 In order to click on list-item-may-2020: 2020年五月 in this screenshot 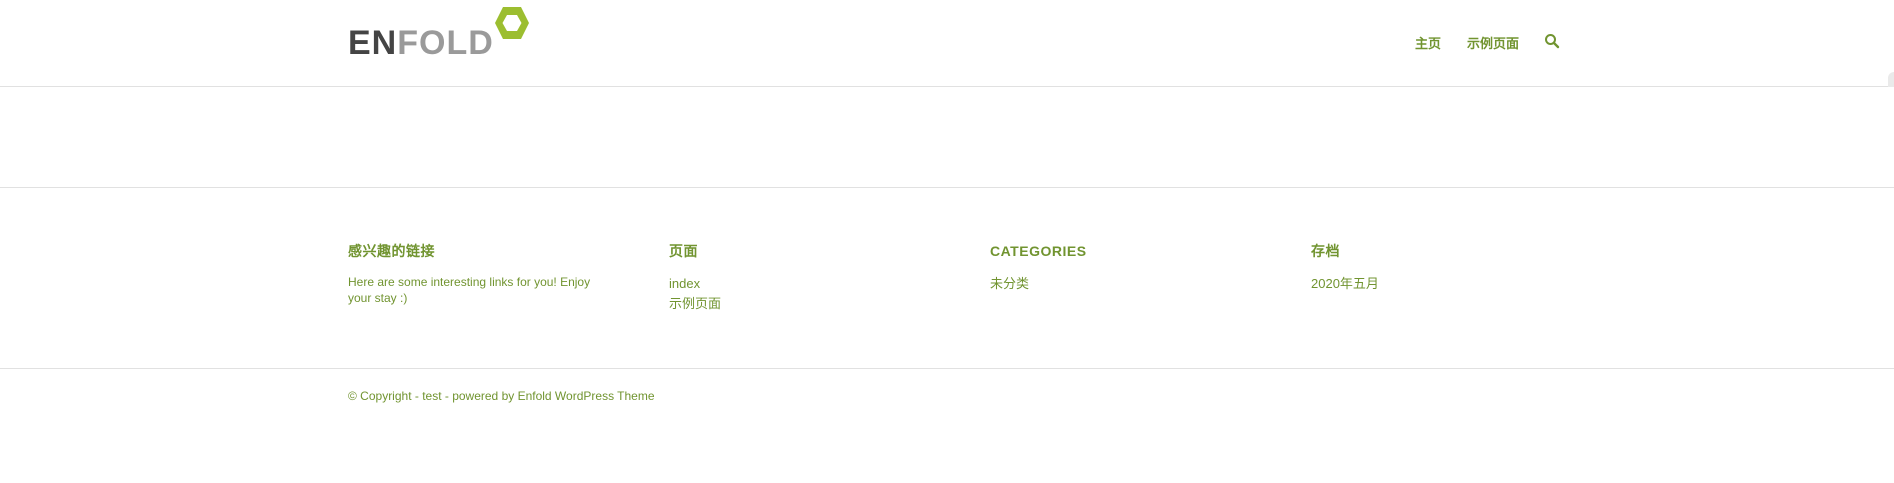, I will do `click(1441, 284)`.